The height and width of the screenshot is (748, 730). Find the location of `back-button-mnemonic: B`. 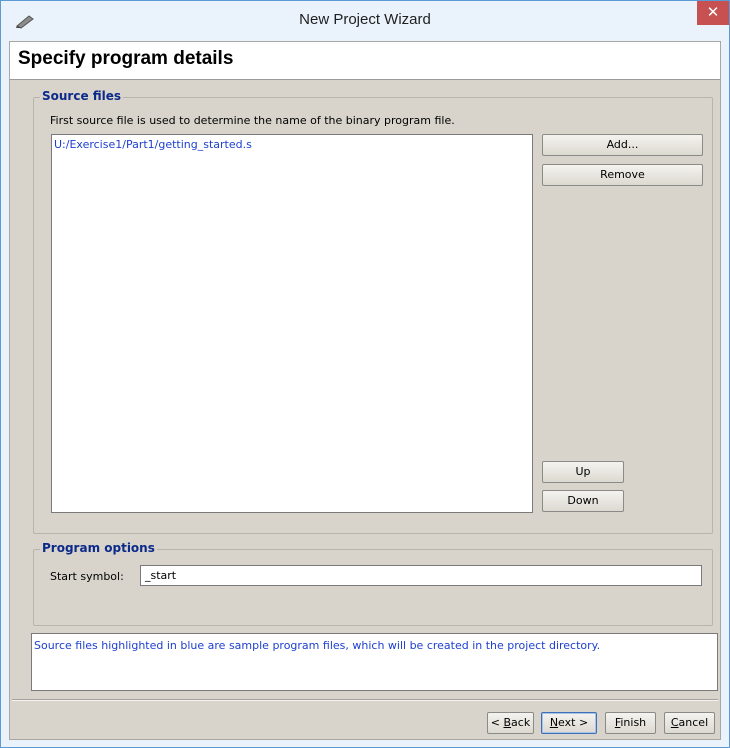

back-button-mnemonic: B is located at coordinates (507, 722).